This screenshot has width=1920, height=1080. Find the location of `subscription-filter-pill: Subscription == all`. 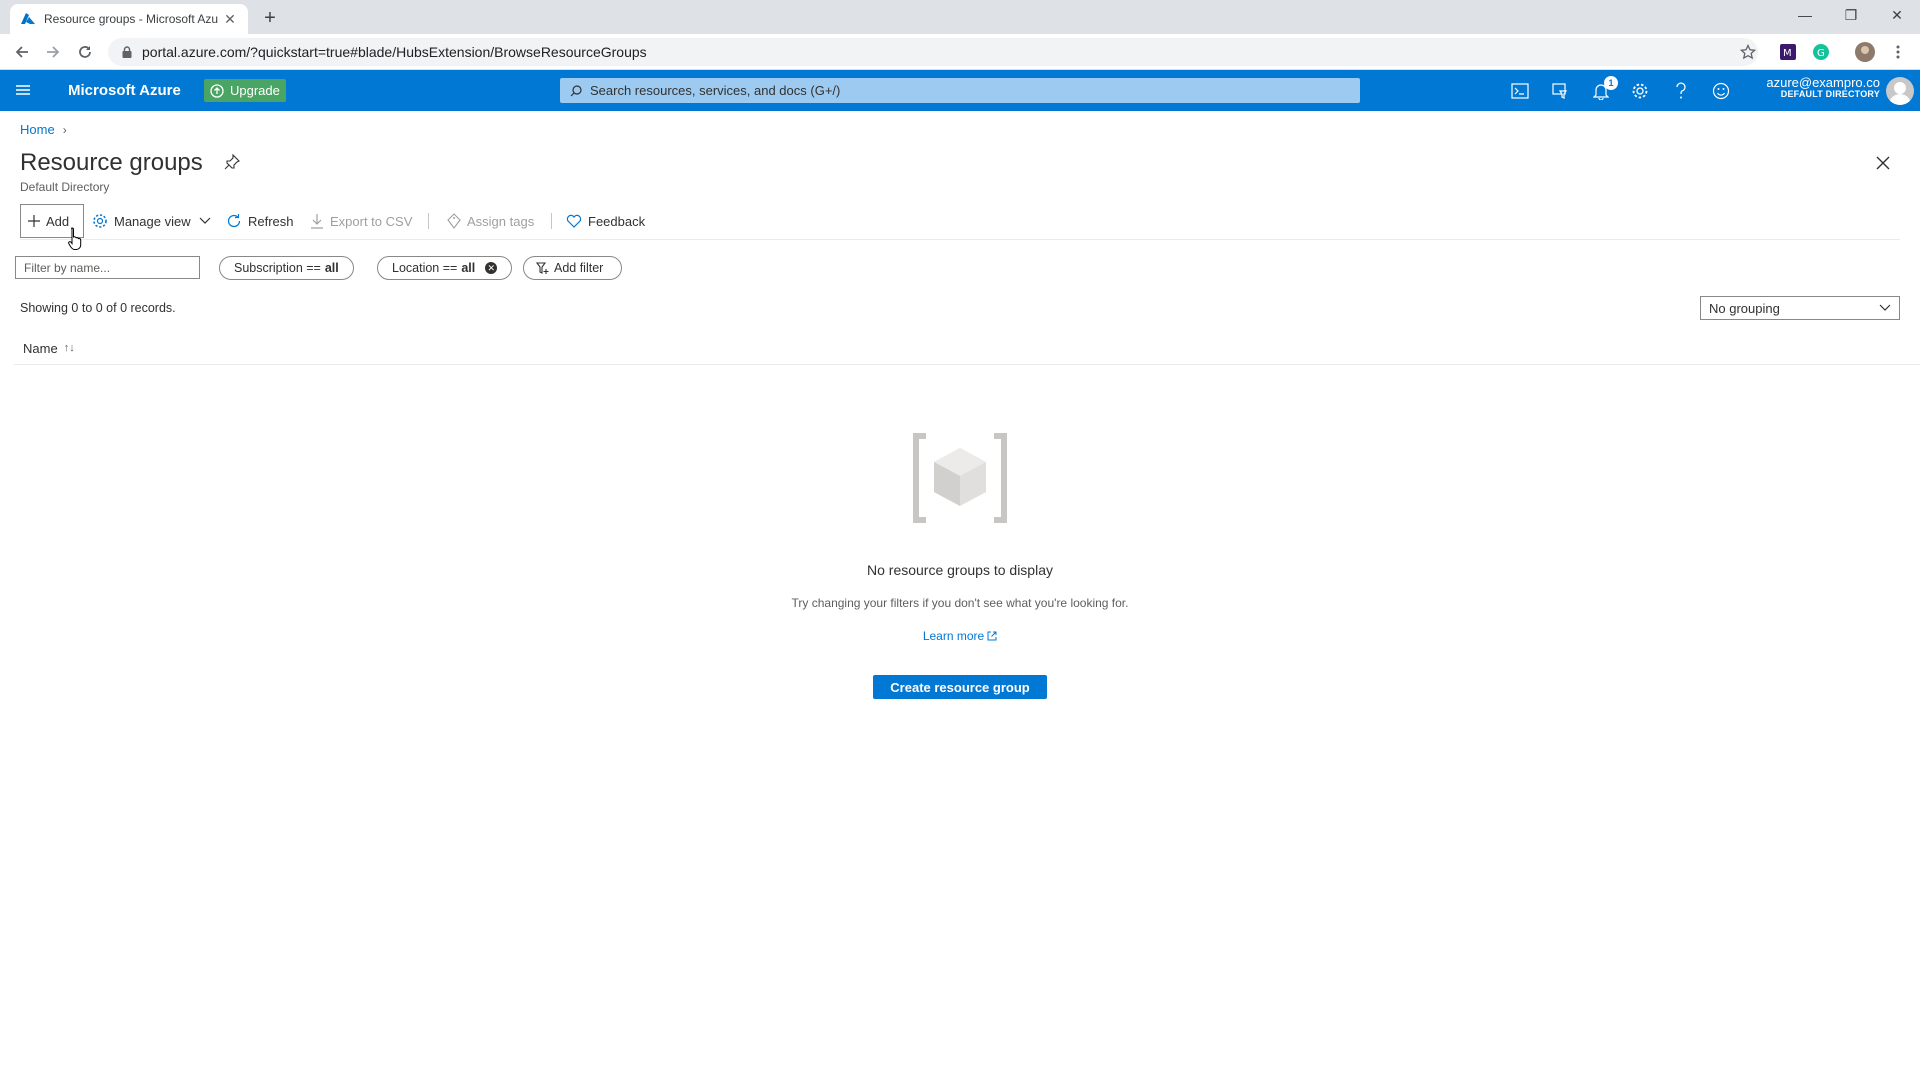

subscription-filter-pill: Subscription == all is located at coordinates (286, 268).